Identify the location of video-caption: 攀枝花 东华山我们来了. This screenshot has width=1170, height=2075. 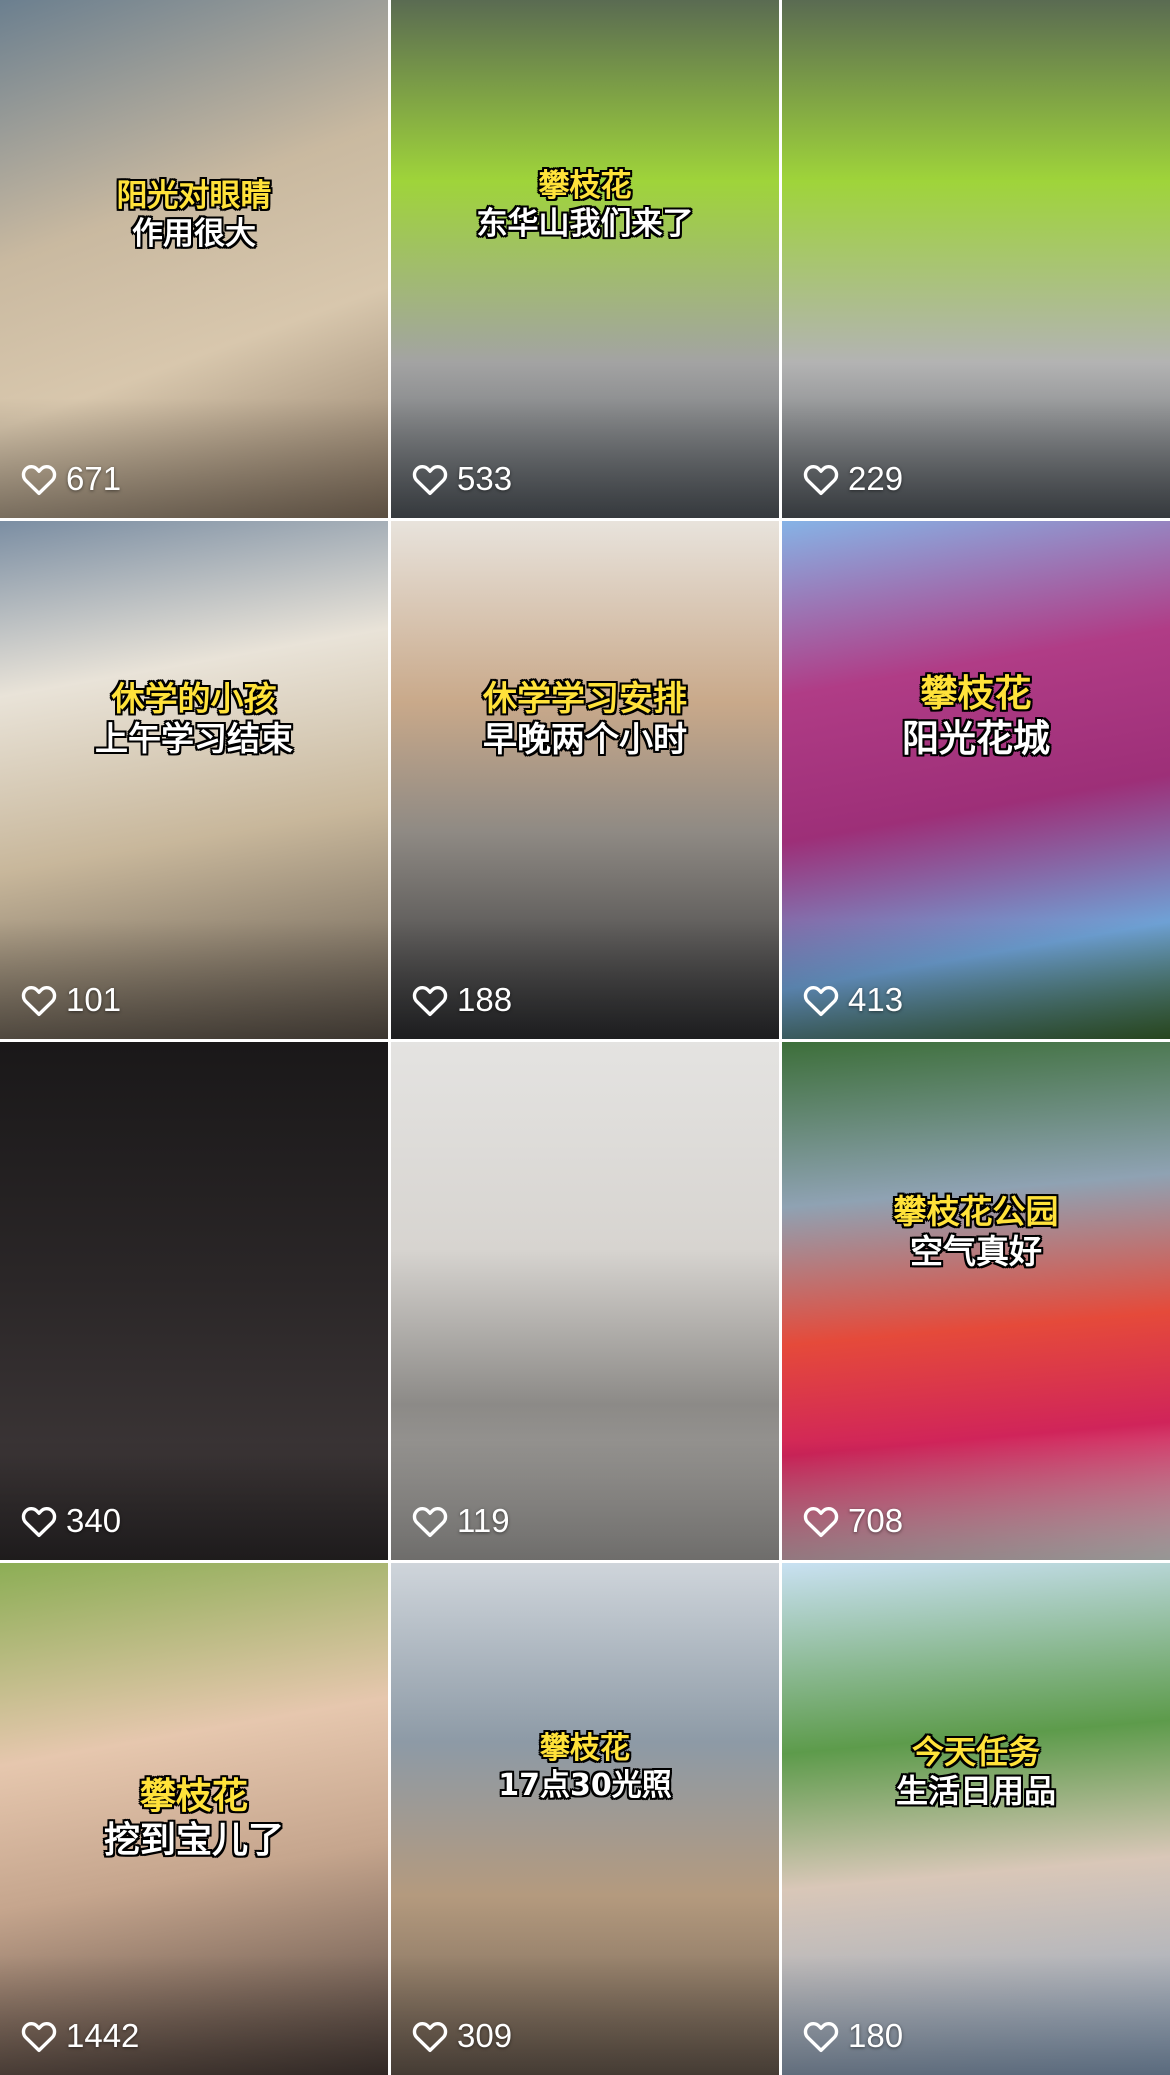
(585, 206).